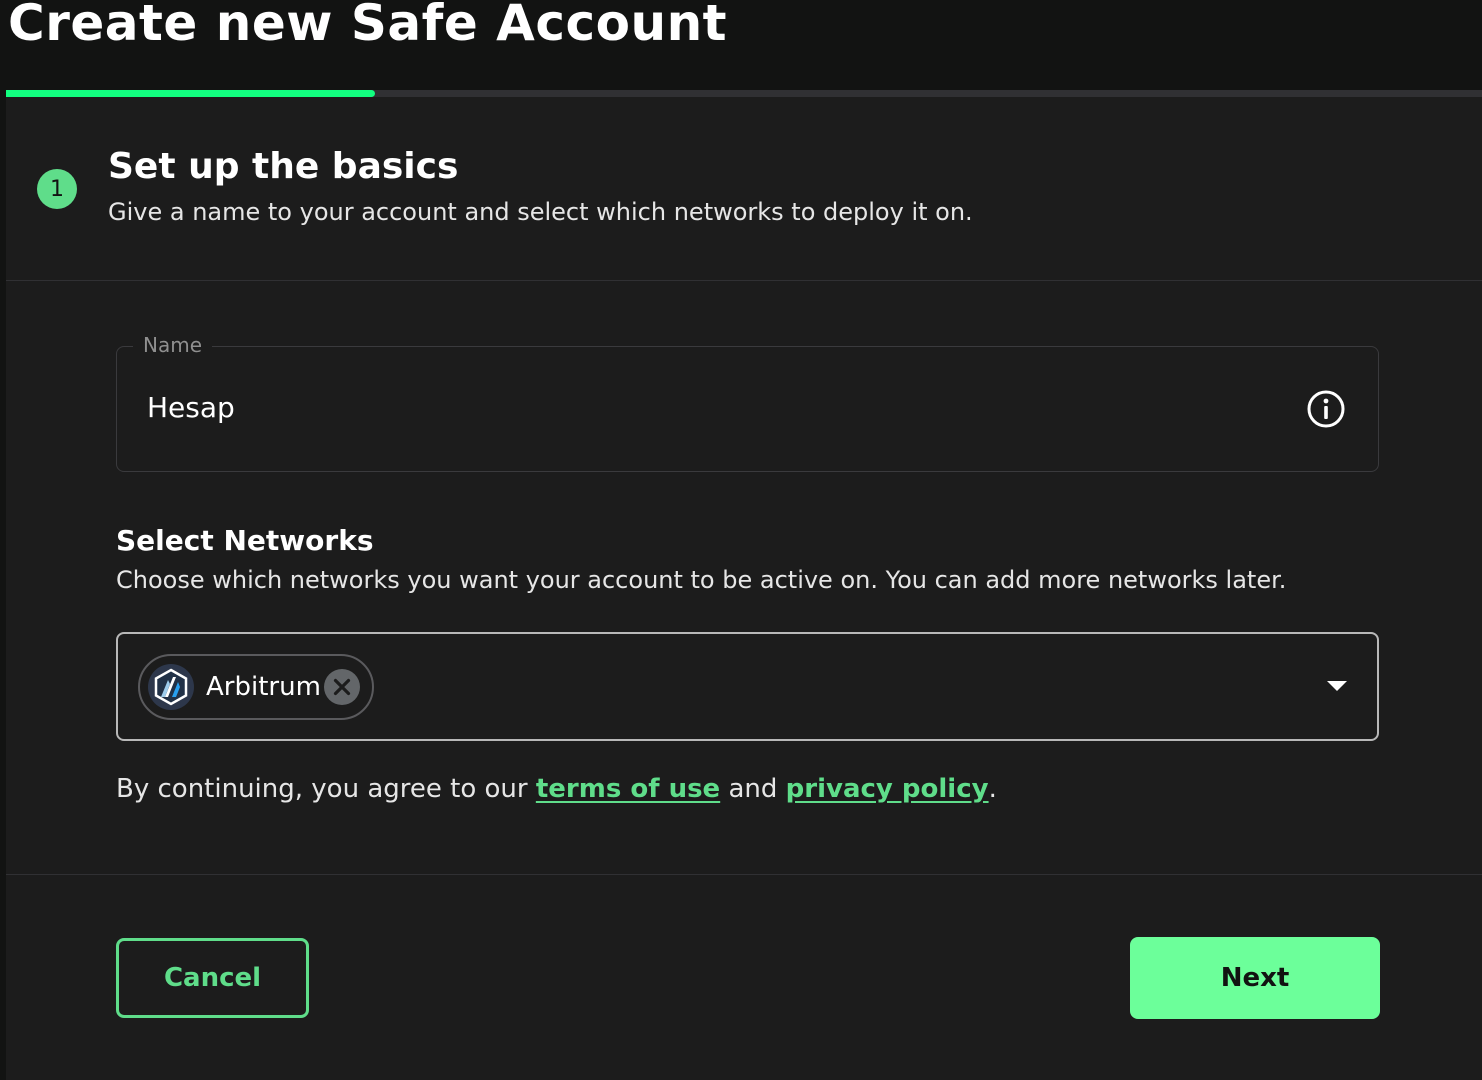  I want to click on remove-network-icon, so click(342, 687).